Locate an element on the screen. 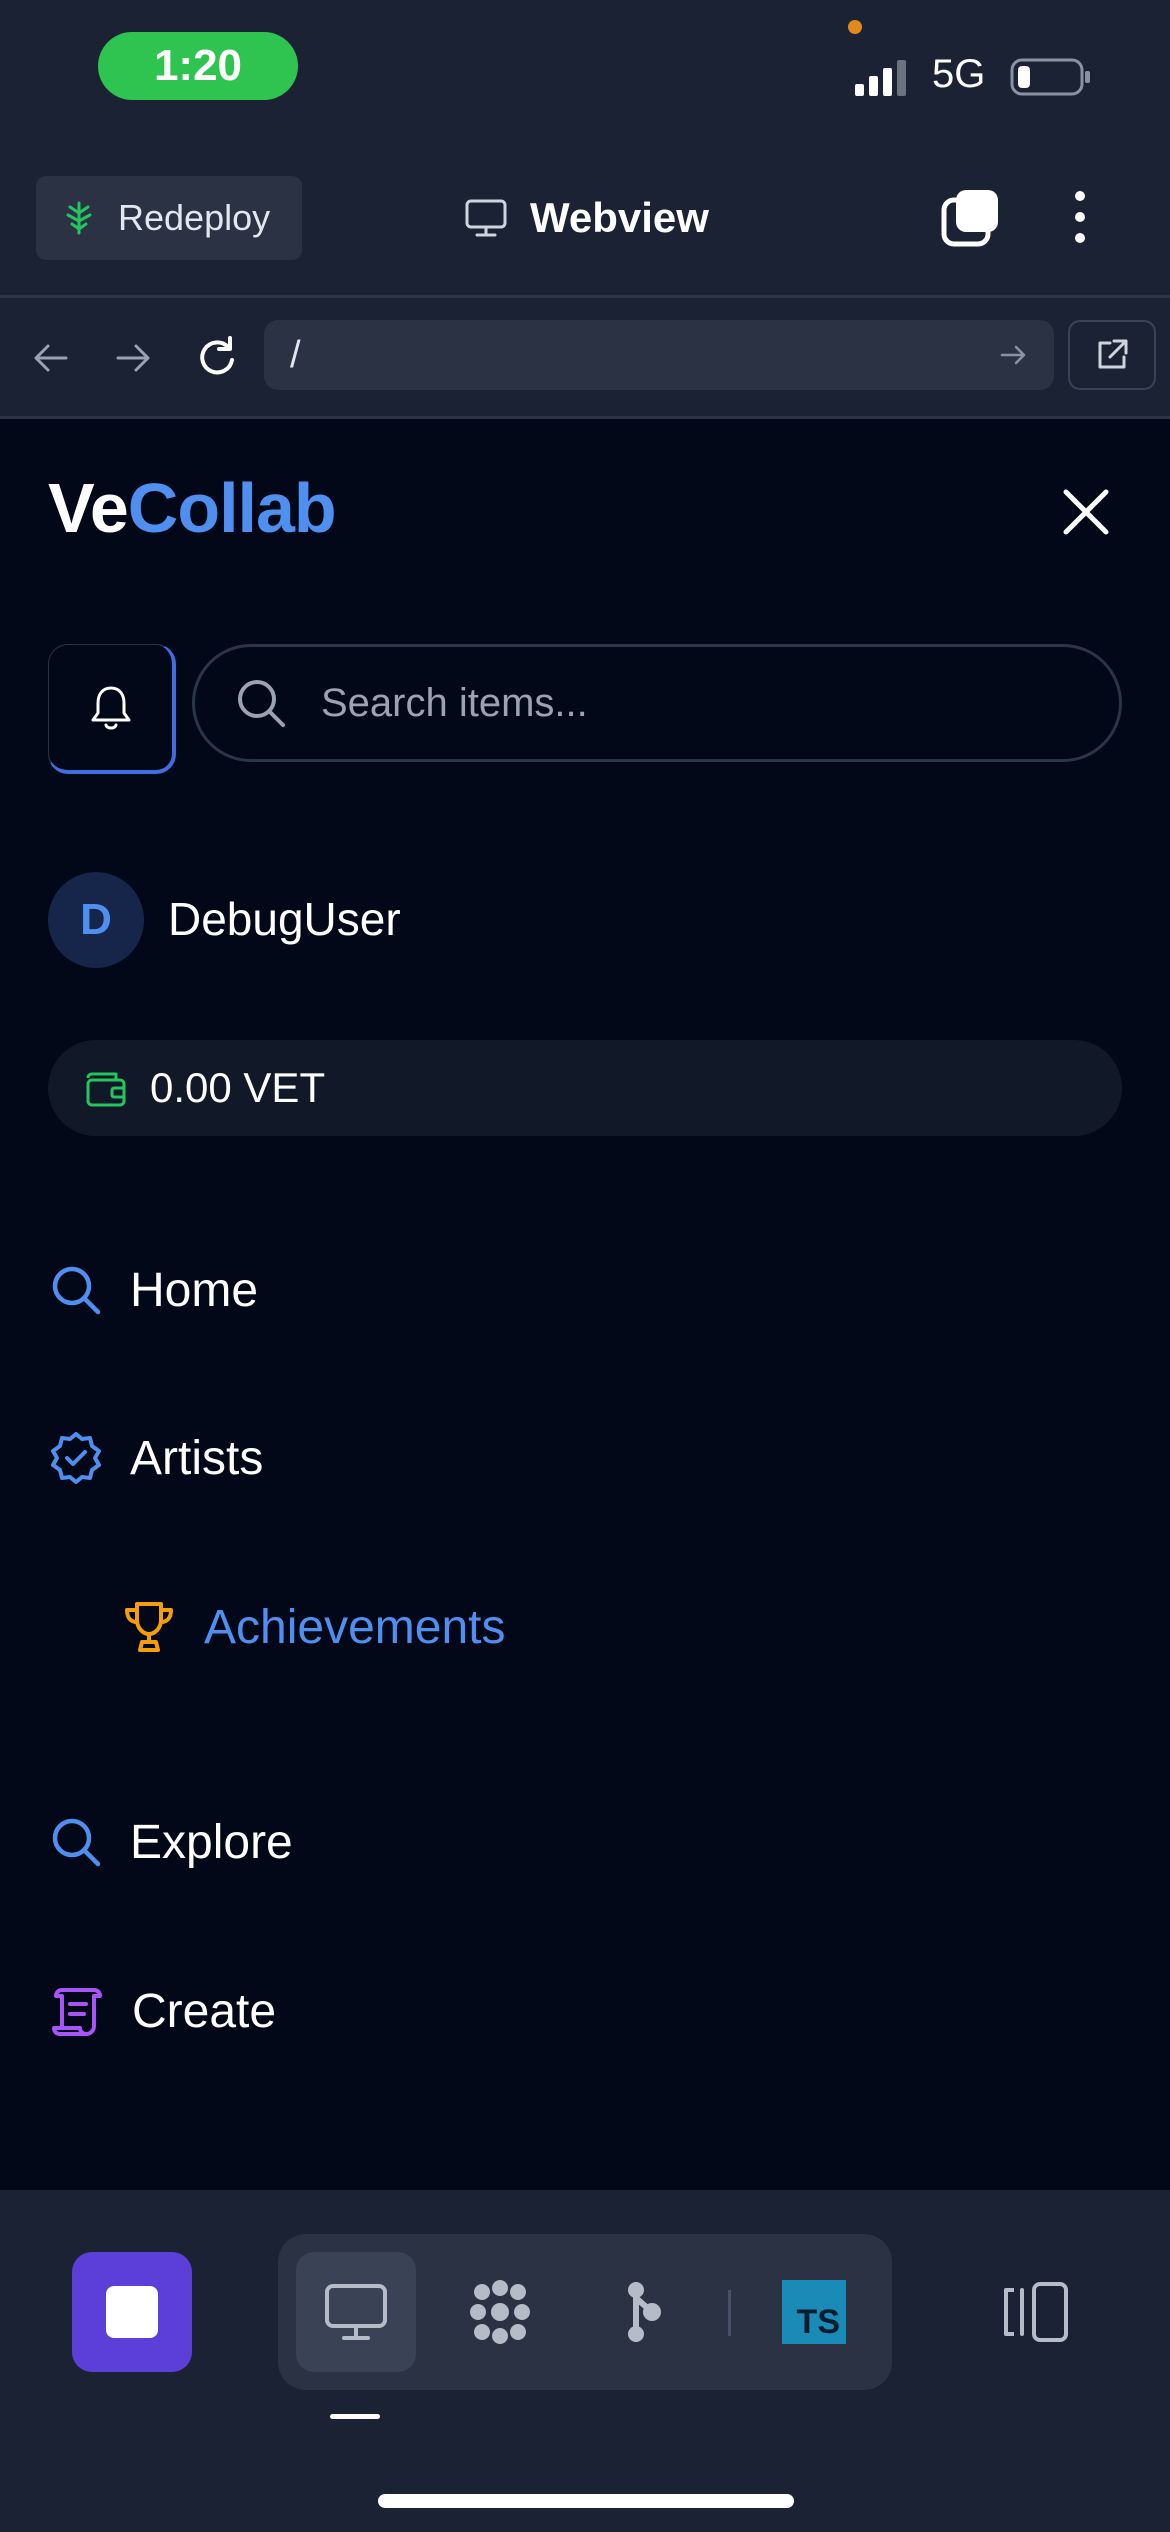 The height and width of the screenshot is (2532, 1170). network-type: 5G is located at coordinates (959, 74).